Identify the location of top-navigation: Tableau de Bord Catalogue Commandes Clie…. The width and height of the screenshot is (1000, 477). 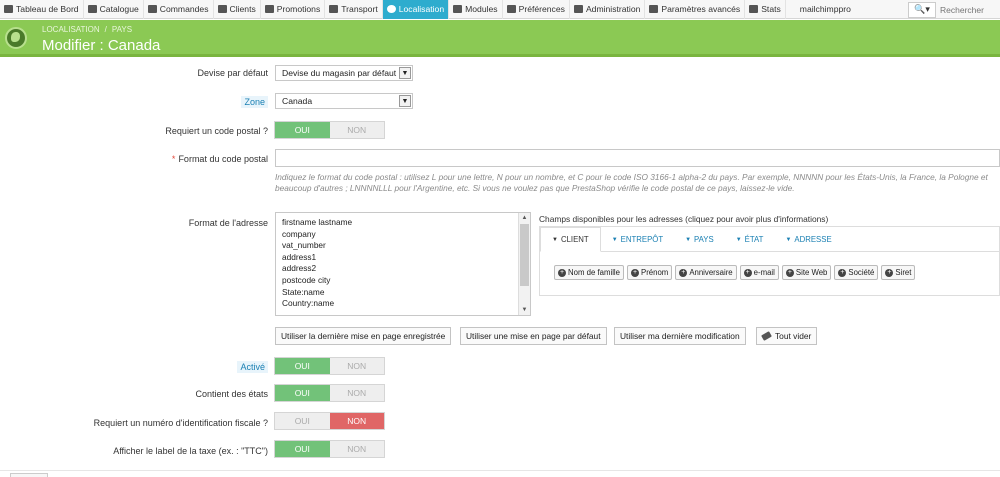
(500, 9).